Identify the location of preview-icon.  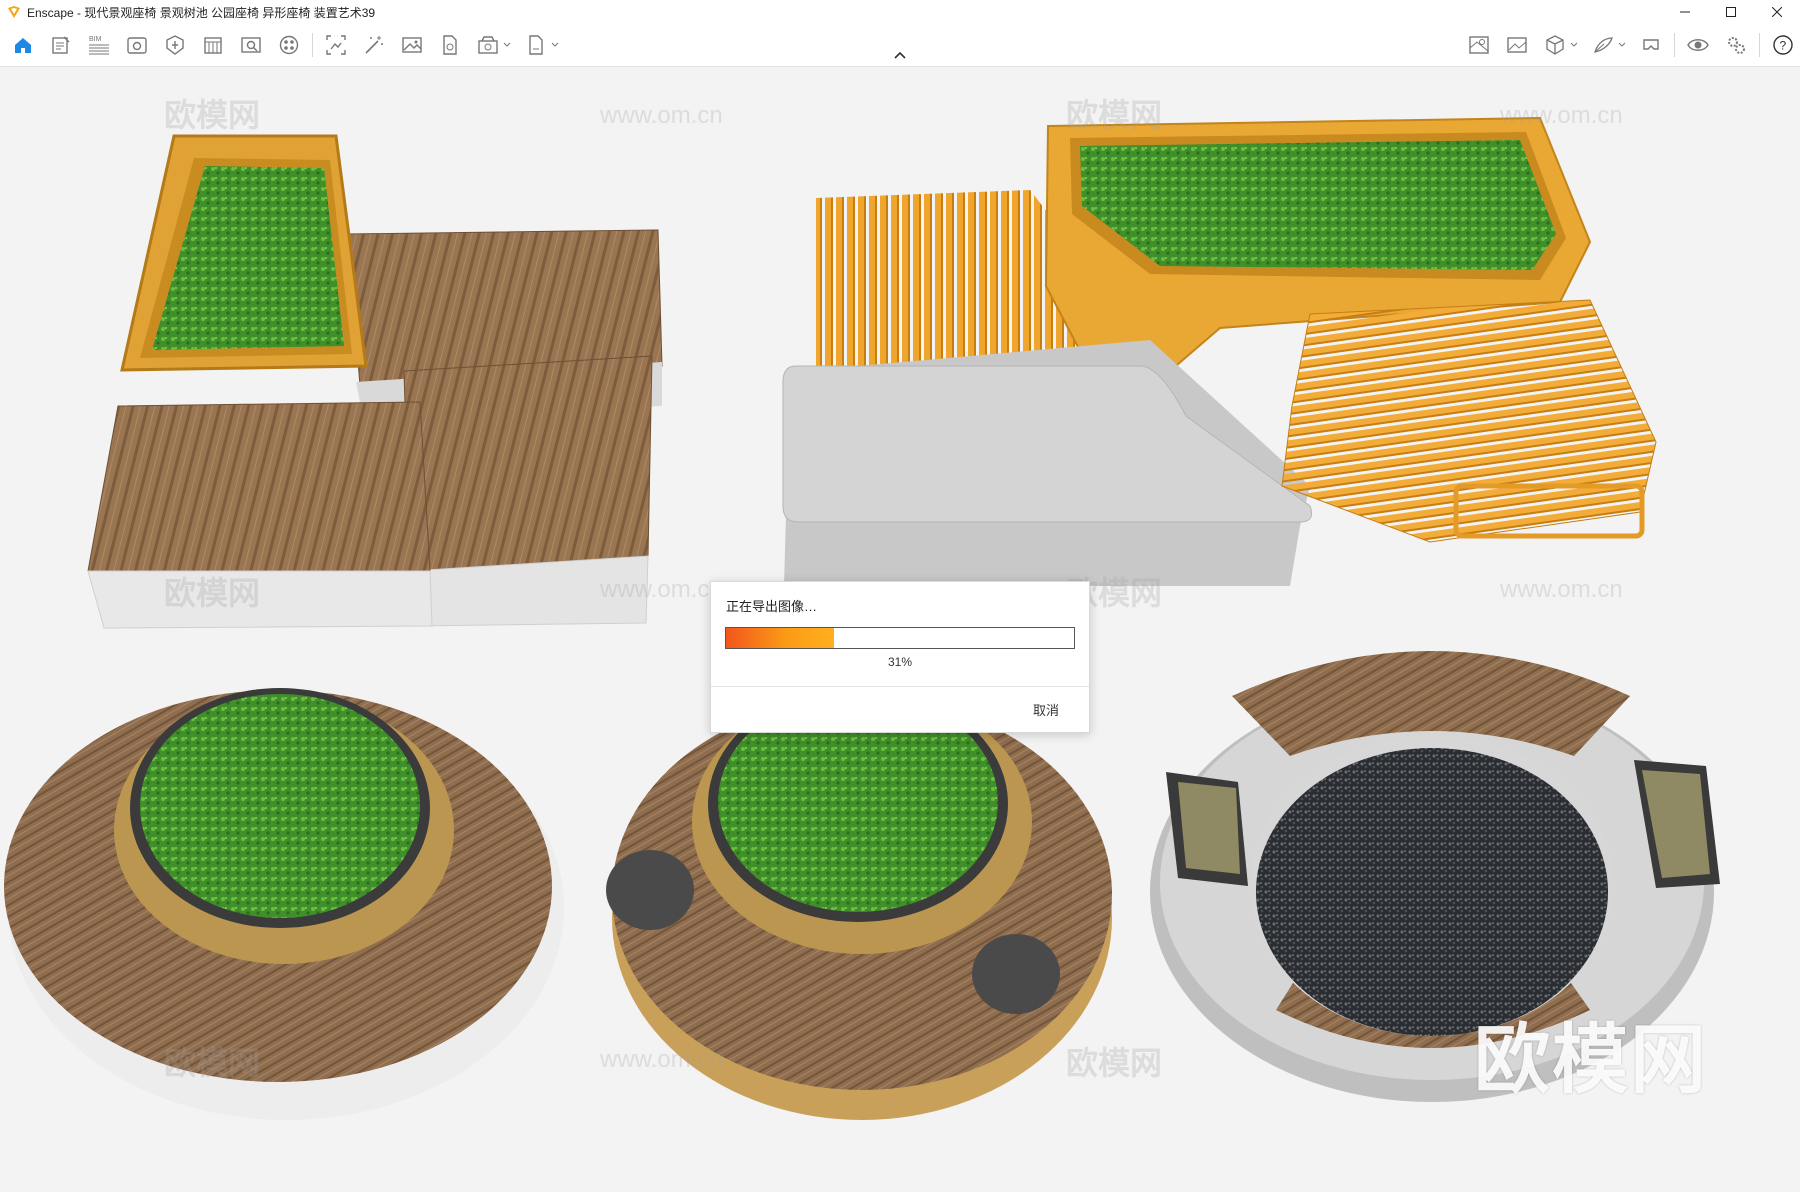
(137, 45).